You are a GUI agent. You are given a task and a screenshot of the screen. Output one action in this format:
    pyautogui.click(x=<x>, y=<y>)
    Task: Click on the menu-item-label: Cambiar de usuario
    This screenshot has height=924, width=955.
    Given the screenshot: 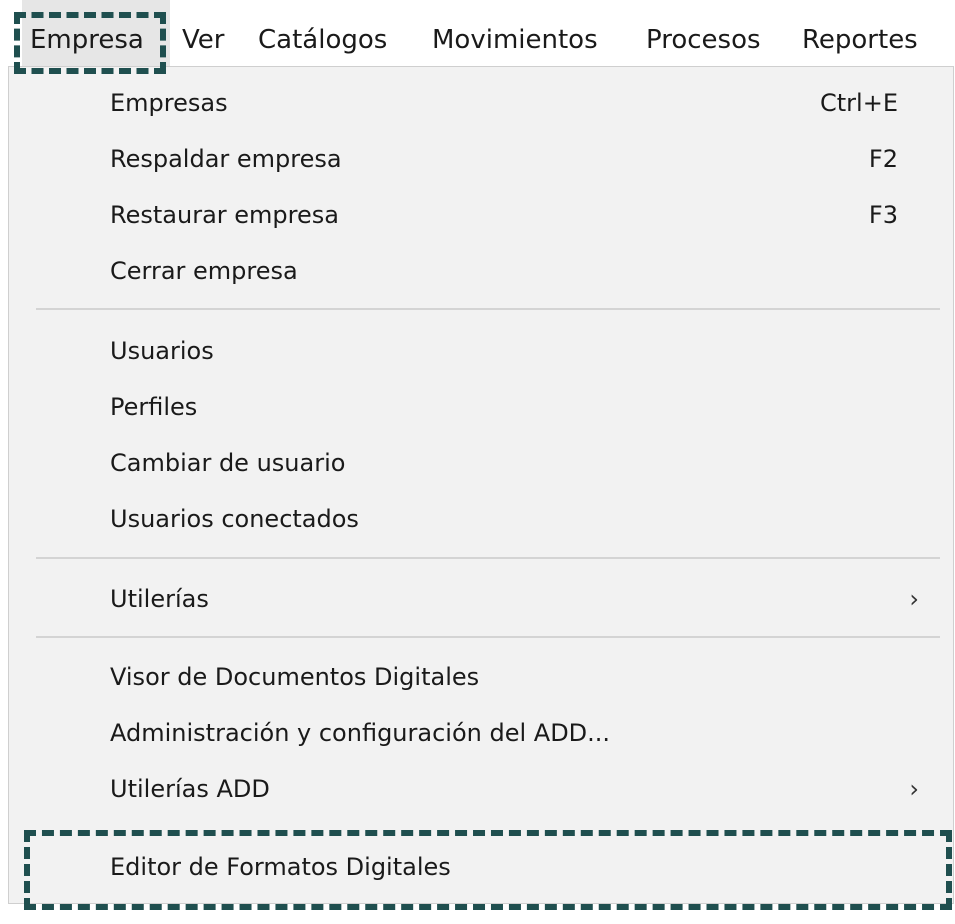 What is the action you would take?
    pyautogui.click(x=228, y=463)
    